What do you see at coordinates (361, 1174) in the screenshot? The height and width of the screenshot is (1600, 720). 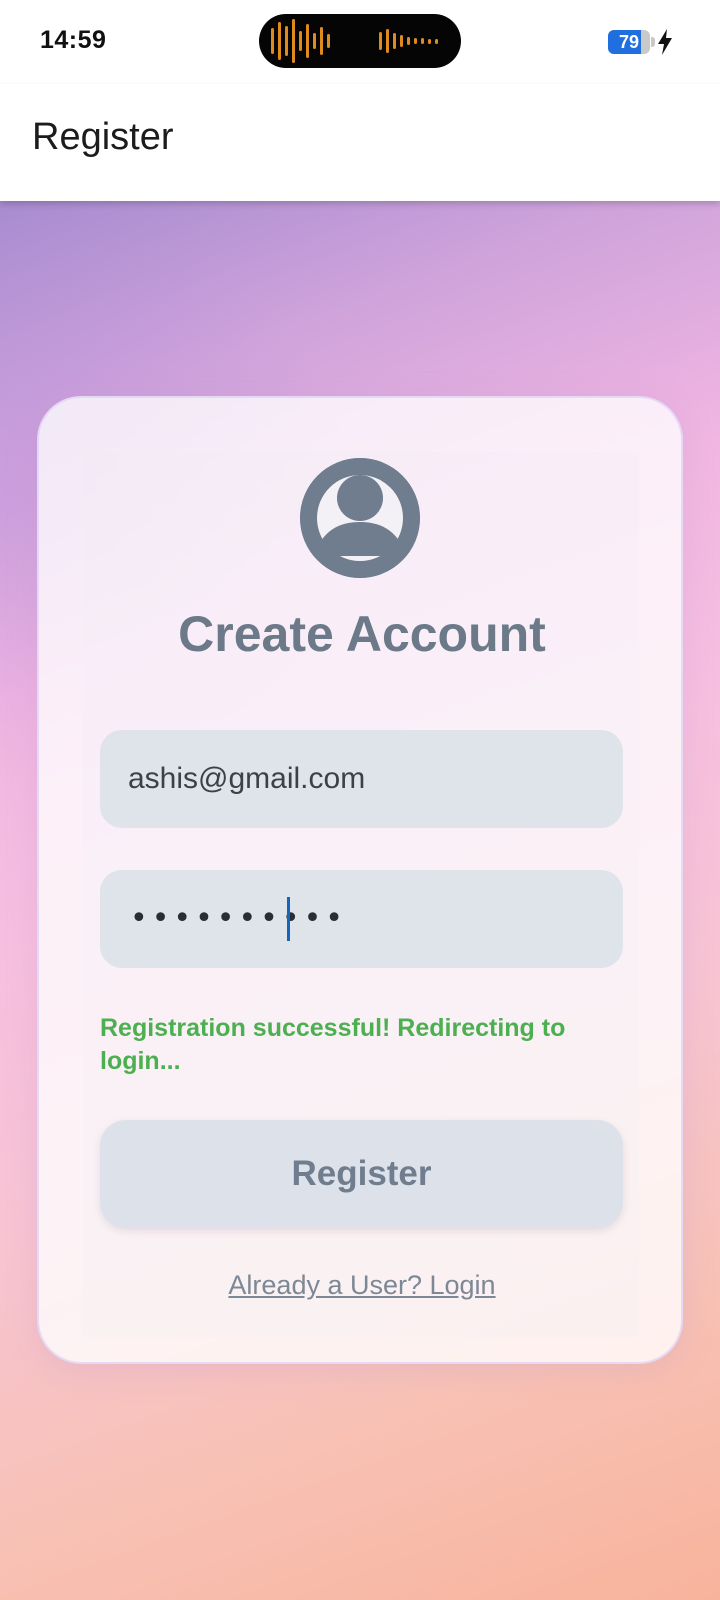 I see `register-button: Register` at bounding box center [361, 1174].